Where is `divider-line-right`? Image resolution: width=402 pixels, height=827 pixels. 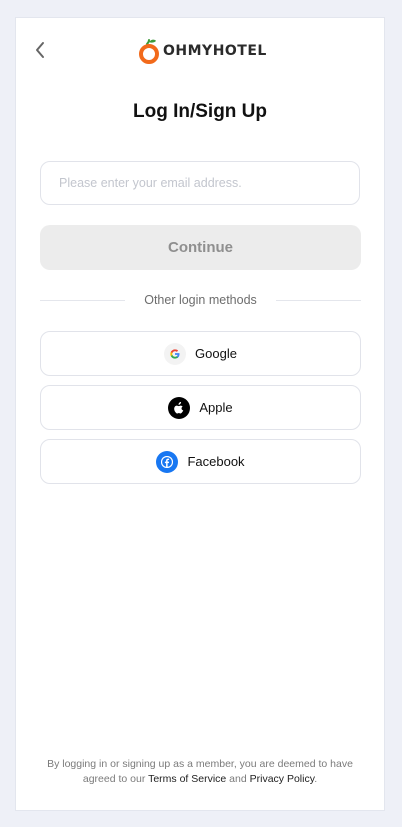
divider-line-right is located at coordinates (318, 300).